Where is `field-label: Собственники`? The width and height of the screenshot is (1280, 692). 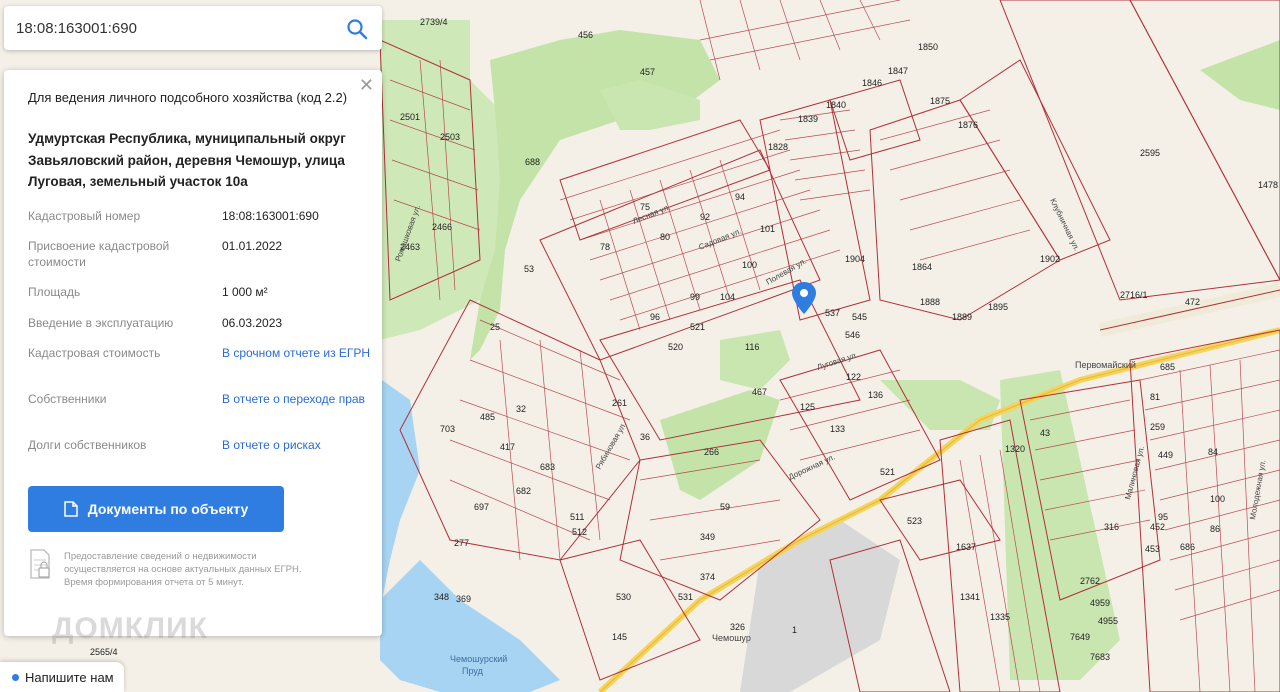
field-label: Собственники is located at coordinates (67, 399).